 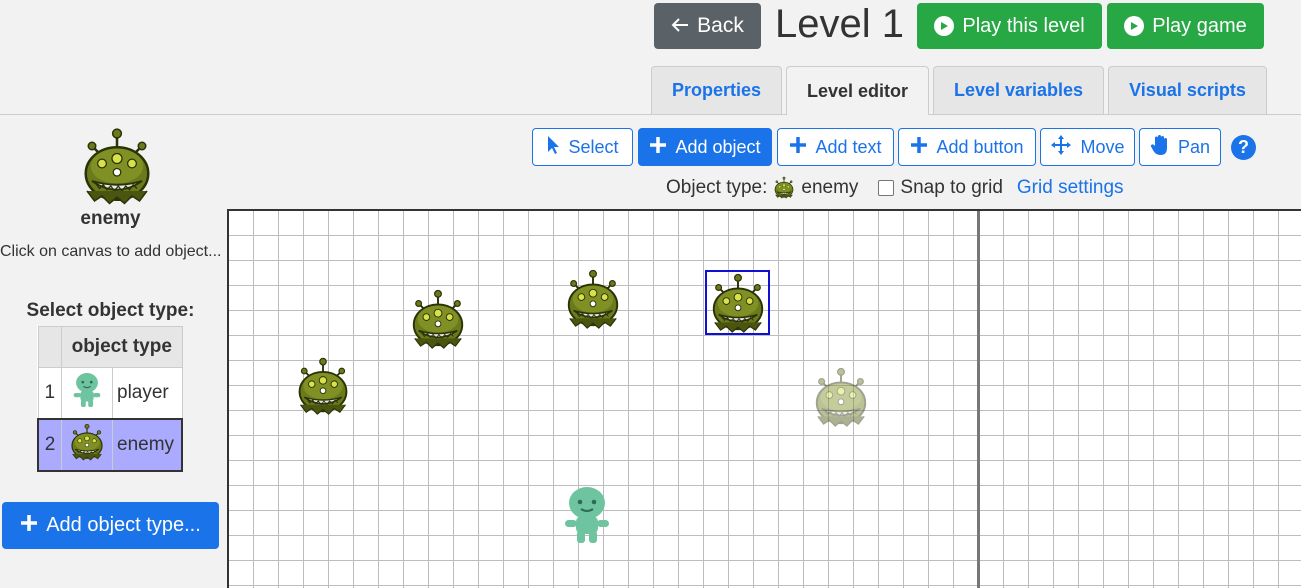 I want to click on table-row: 1 player, so click(x=110, y=393).